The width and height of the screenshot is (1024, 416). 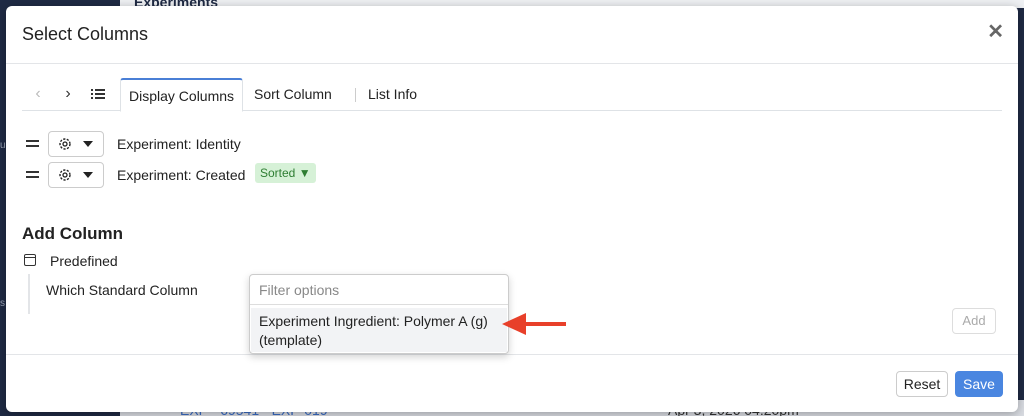 I want to click on calendar-icon, so click(x=30, y=260).